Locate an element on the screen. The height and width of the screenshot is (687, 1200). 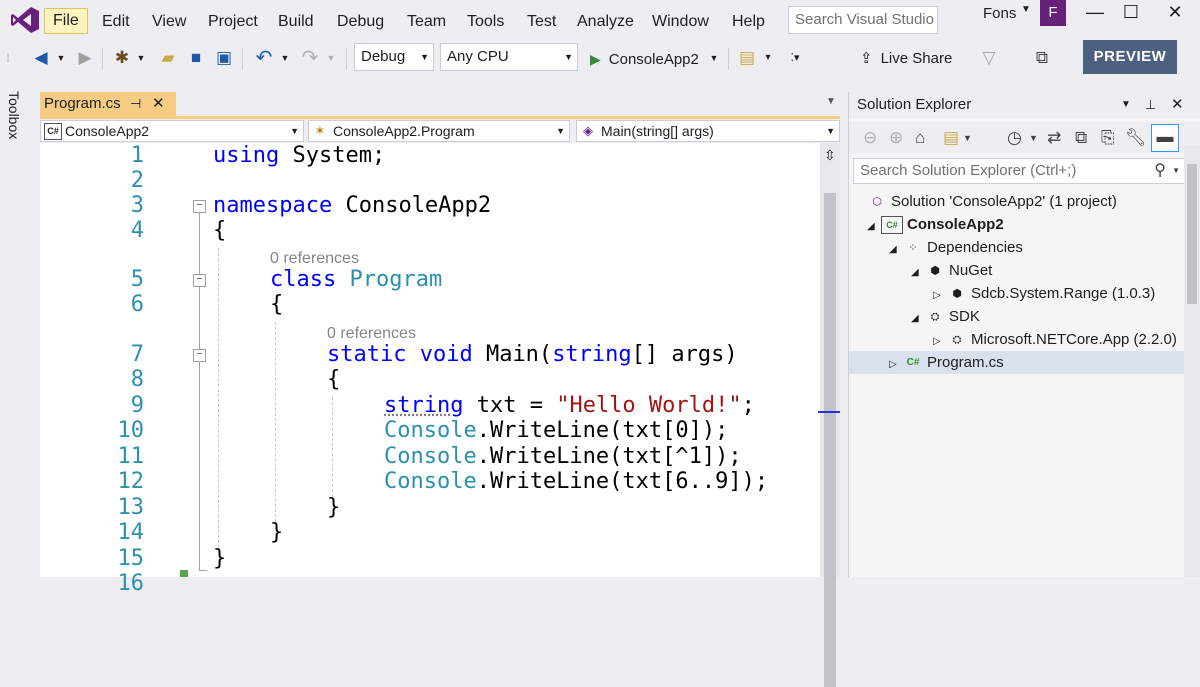
forward-icon: ⊕ is located at coordinates (896, 138).